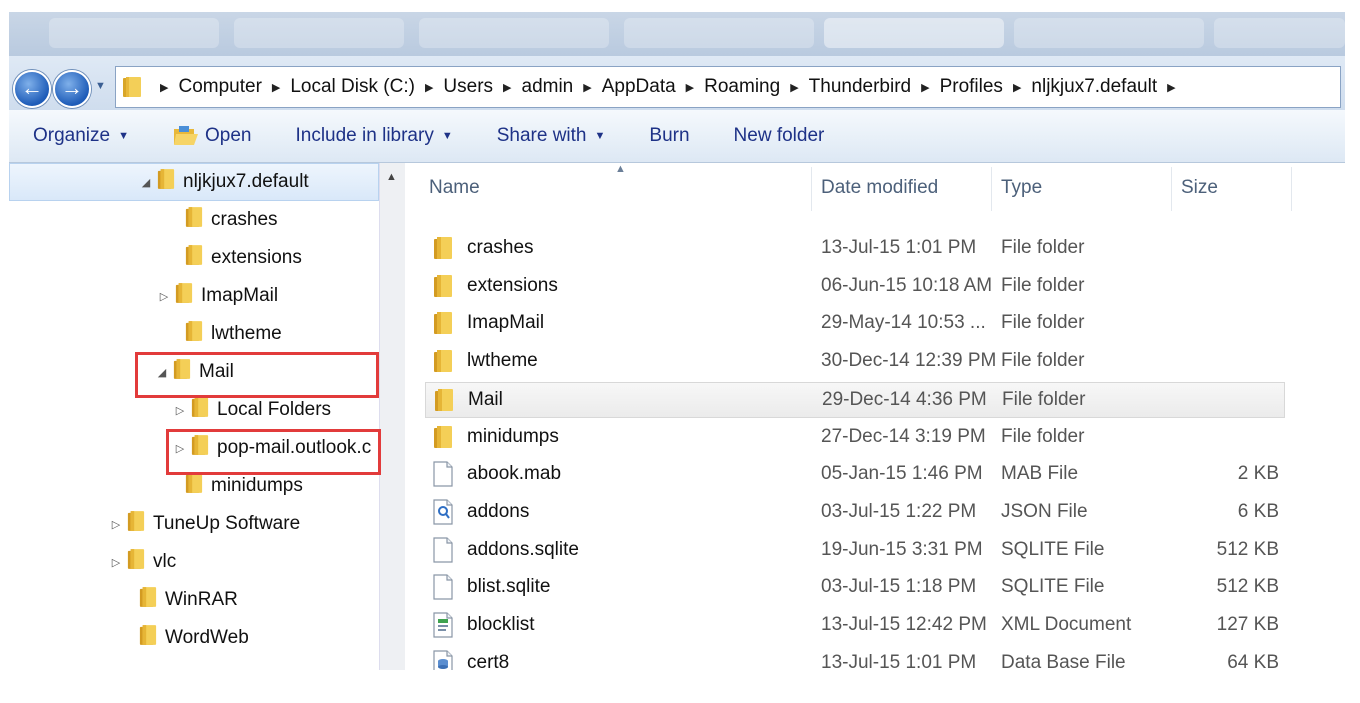 The height and width of the screenshot is (703, 1360). I want to click on file-name: extensions, so click(512, 285).